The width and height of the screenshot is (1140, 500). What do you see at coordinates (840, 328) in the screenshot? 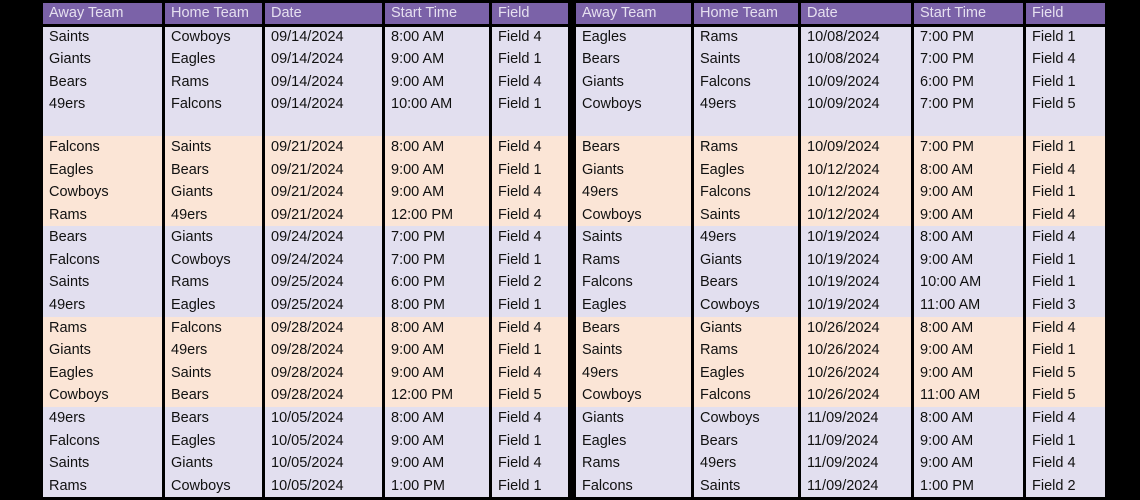
I see `table-row: Bears Giants 10/26/2024 8:00 AM Field 4` at bounding box center [840, 328].